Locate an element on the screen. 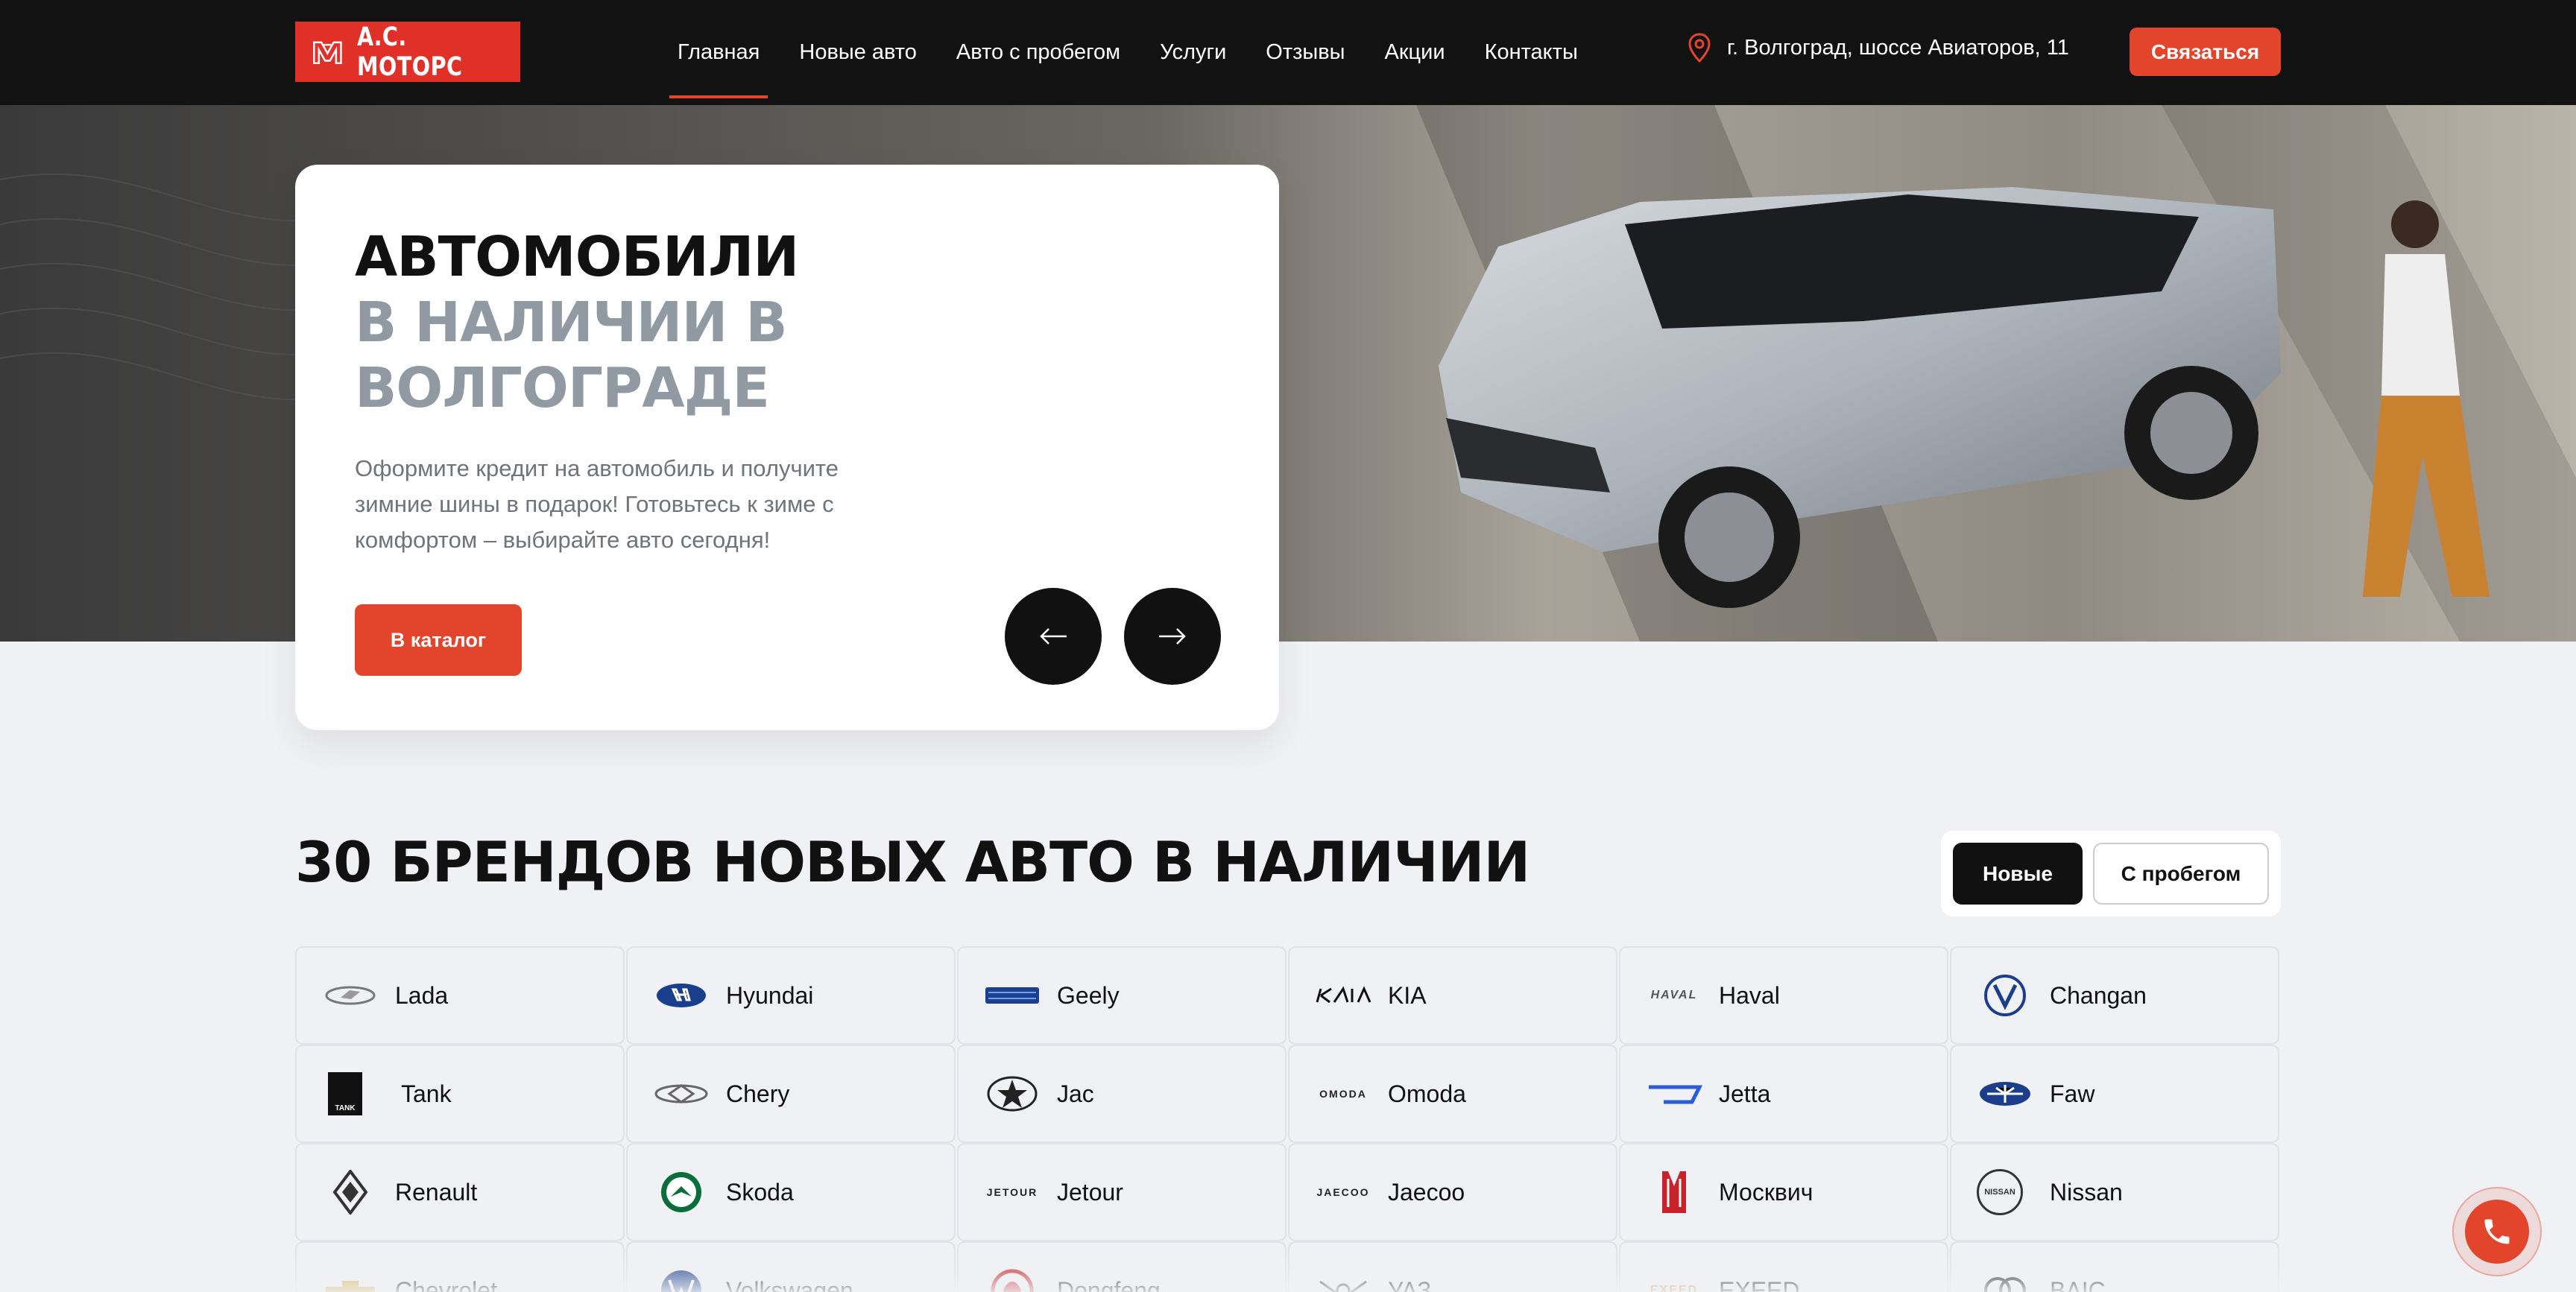 The image size is (2576, 1292). renault-logo-icon is located at coordinates (350, 1192).